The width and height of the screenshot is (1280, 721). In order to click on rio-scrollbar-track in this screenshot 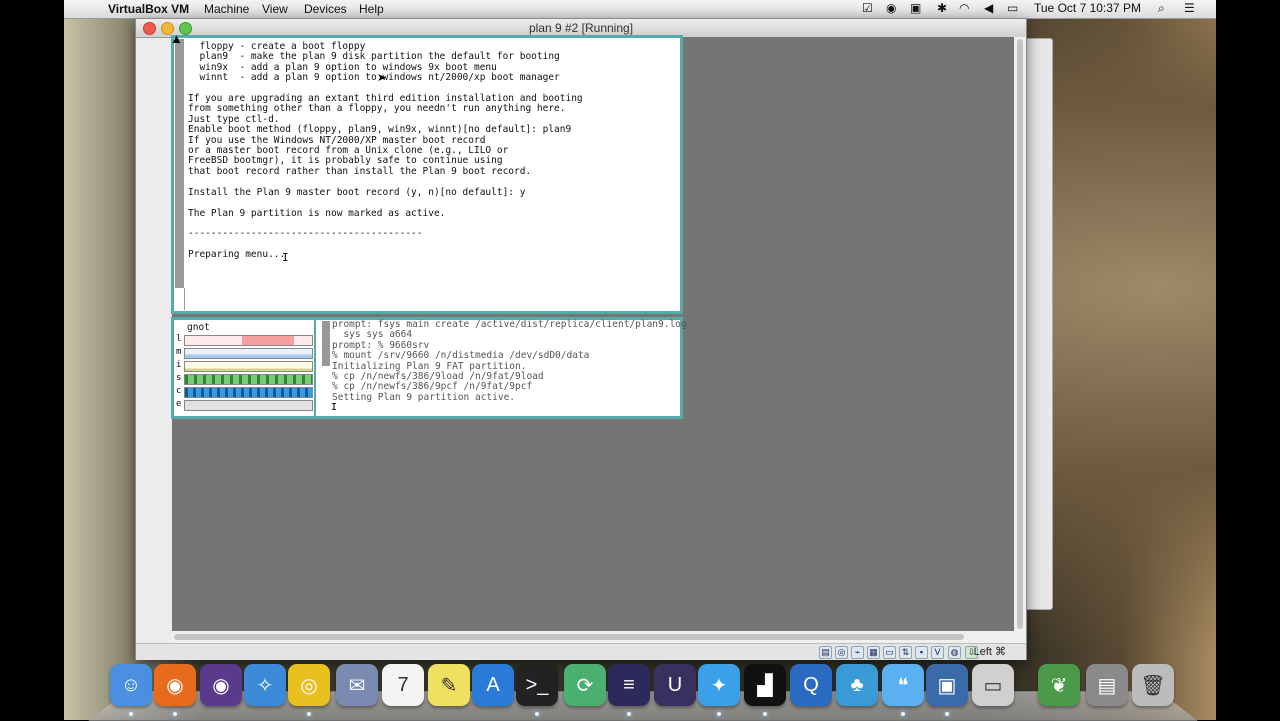, I will do `click(180, 299)`.